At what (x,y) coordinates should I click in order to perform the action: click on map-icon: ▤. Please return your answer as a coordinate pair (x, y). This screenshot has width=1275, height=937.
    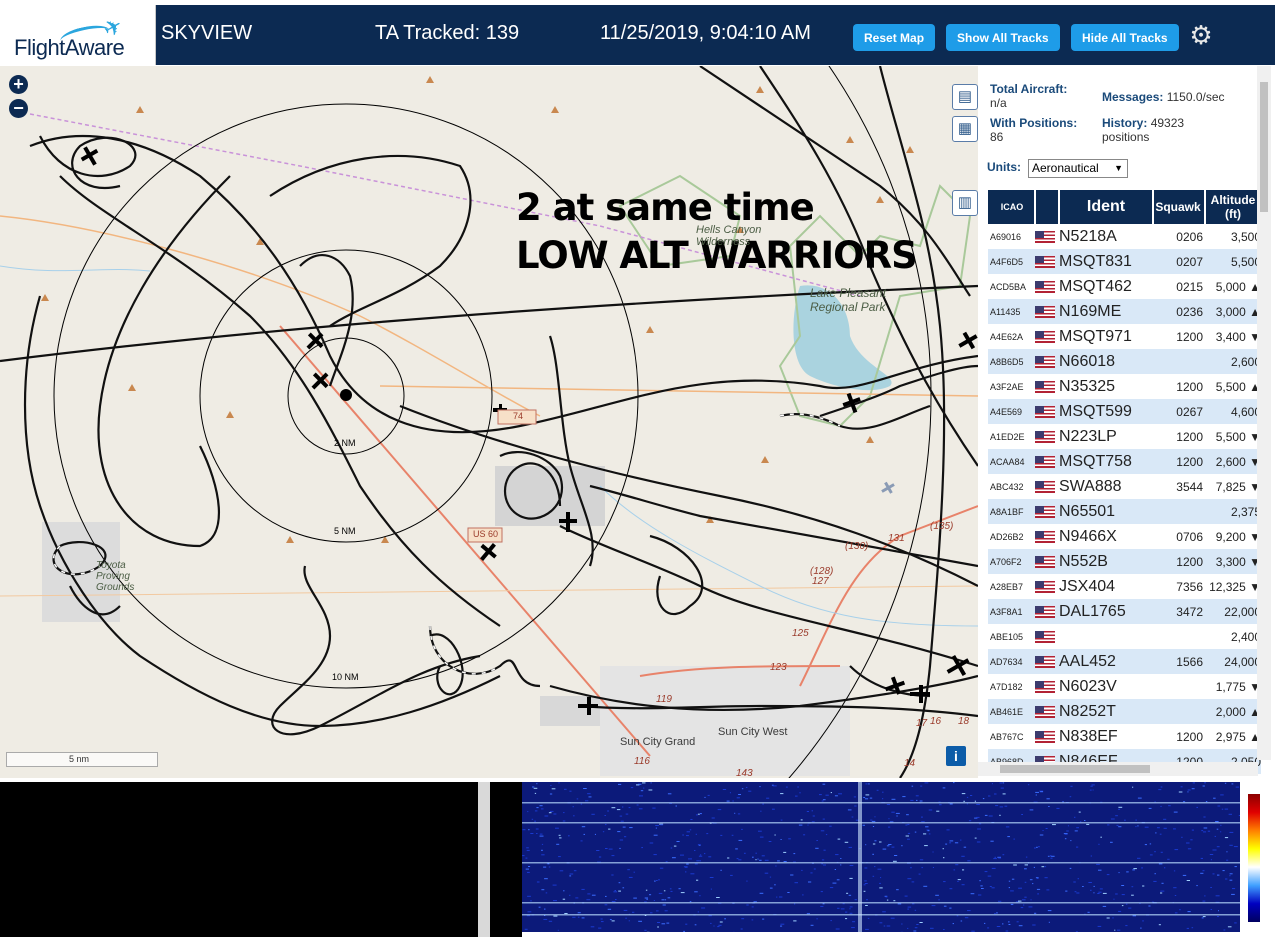
    Looking at the image, I should click on (965, 97).